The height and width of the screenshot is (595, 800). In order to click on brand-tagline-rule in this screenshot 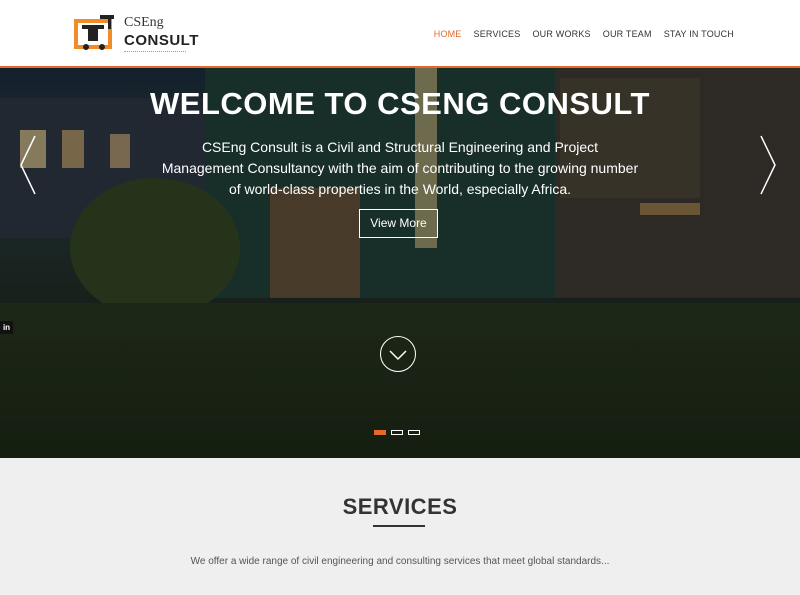, I will do `click(155, 52)`.